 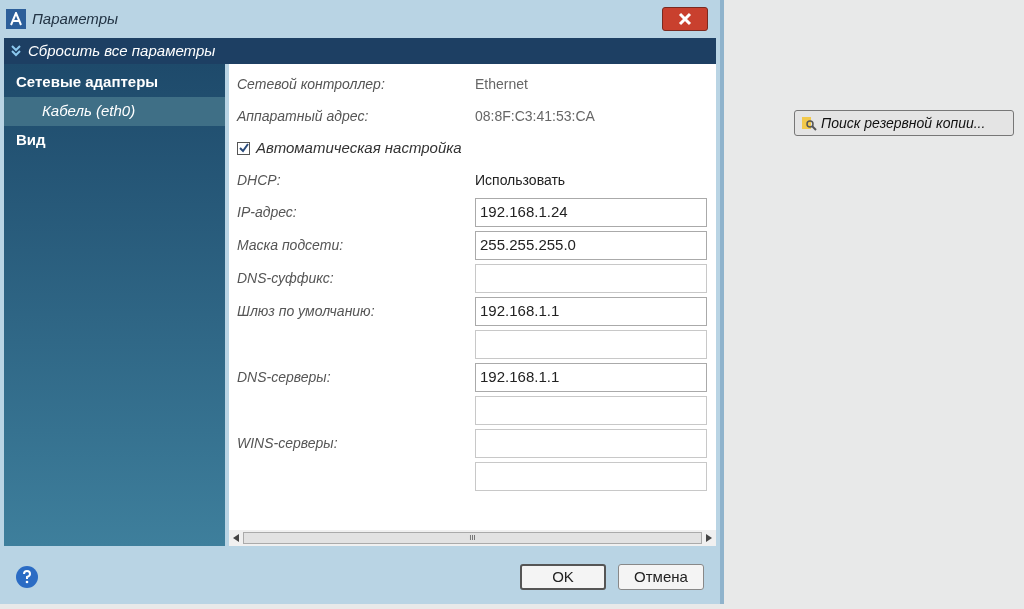 I want to click on field-label: DNS-суффикс:, so click(x=285, y=278).